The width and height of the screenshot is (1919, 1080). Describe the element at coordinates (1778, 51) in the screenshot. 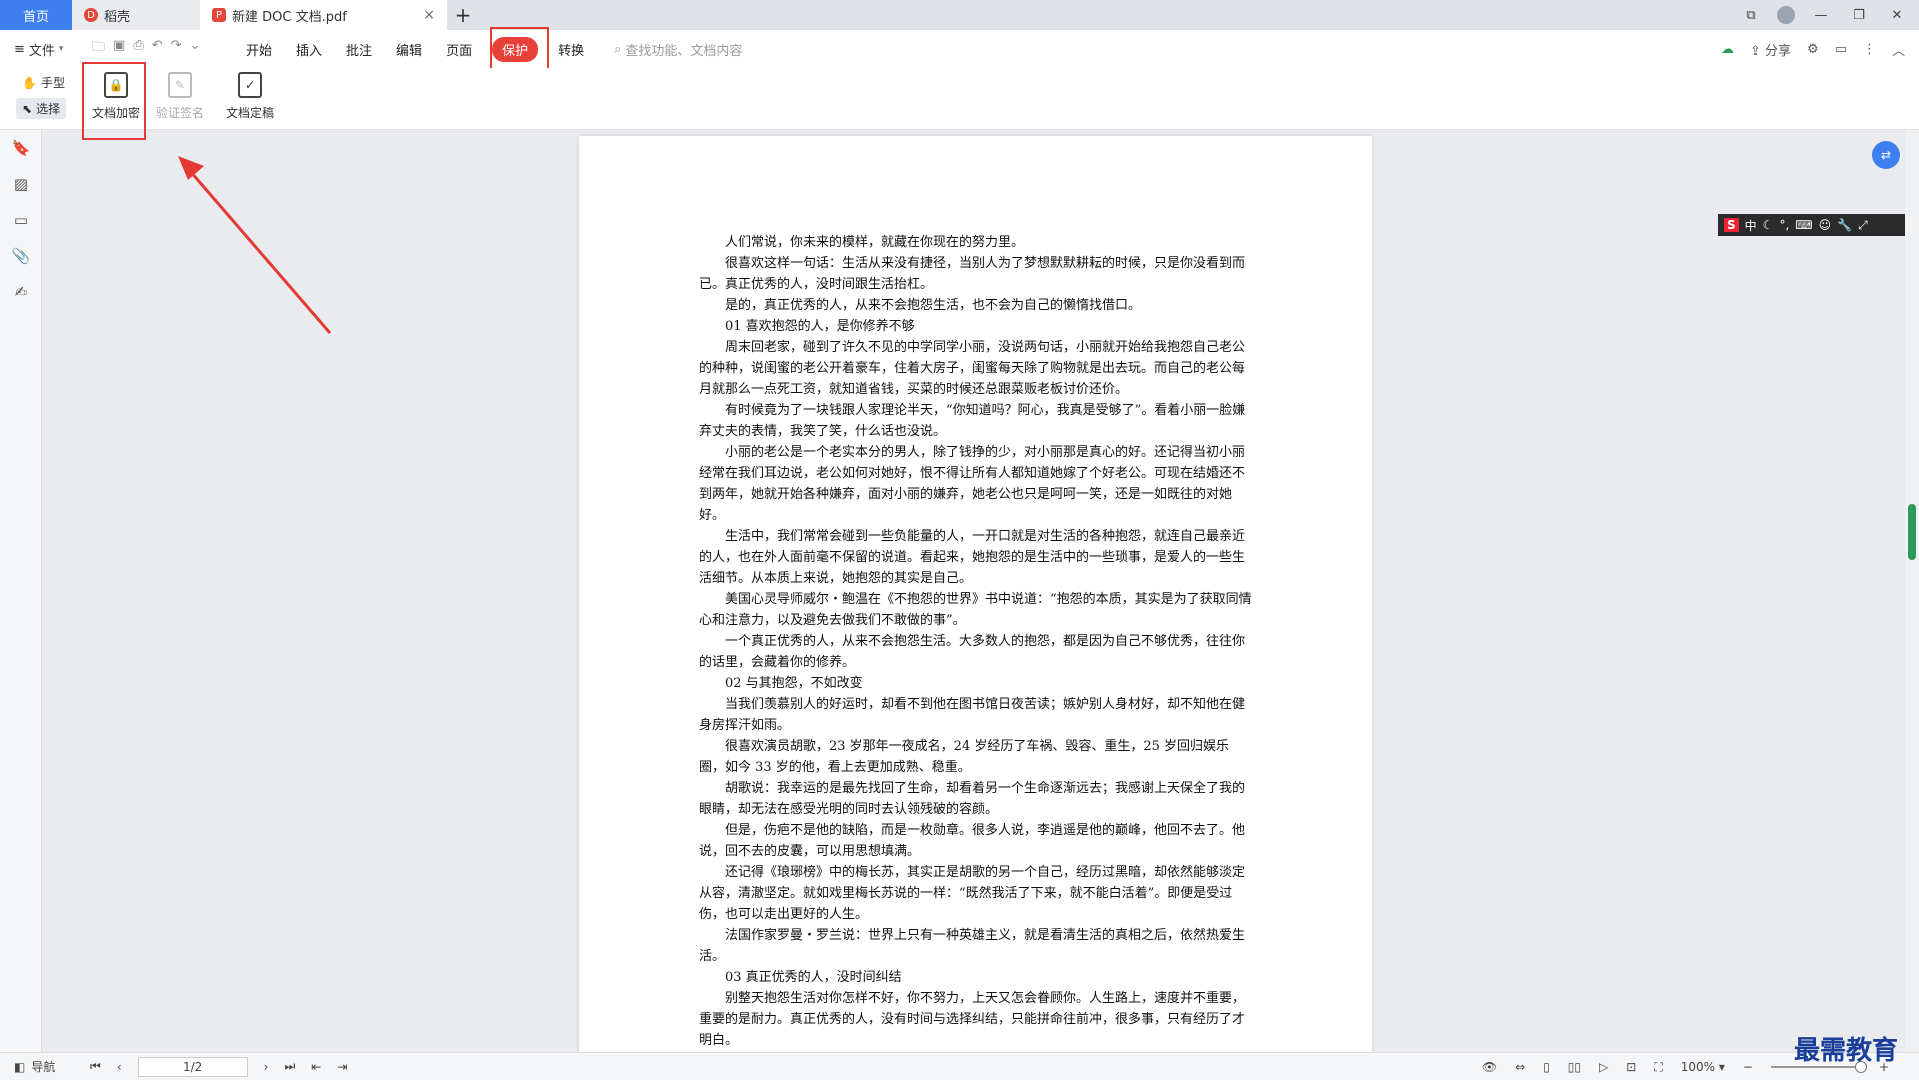

I see `share-label: 分享` at that location.